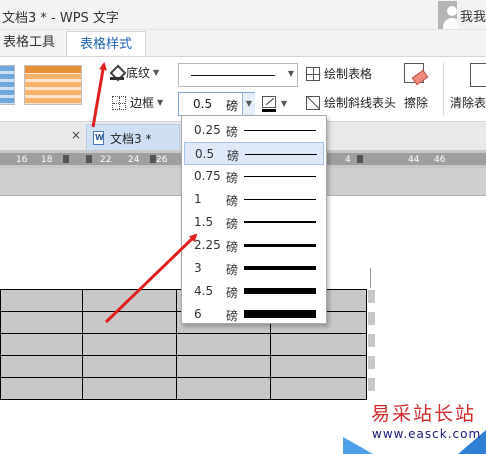  Describe the element at coordinates (447, 15) in the screenshot. I see `user-avatar-icon` at that location.